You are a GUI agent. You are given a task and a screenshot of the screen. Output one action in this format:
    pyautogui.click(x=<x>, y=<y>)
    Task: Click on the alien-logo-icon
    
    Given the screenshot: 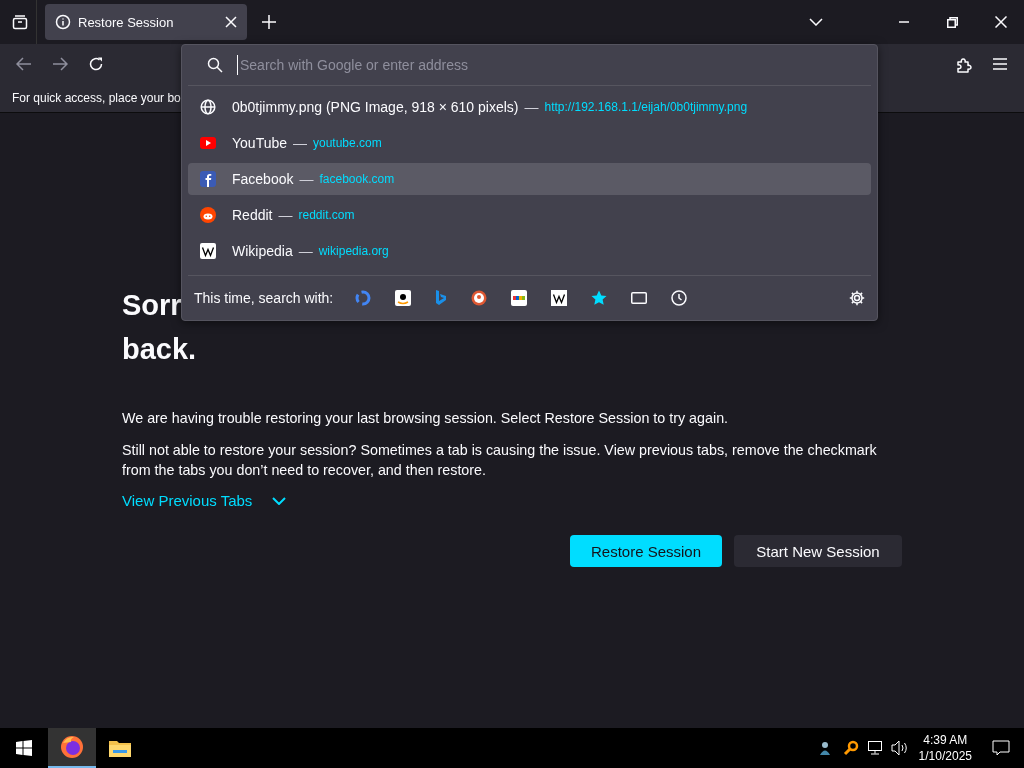 What is the action you would take?
    pyautogui.click(x=208, y=215)
    